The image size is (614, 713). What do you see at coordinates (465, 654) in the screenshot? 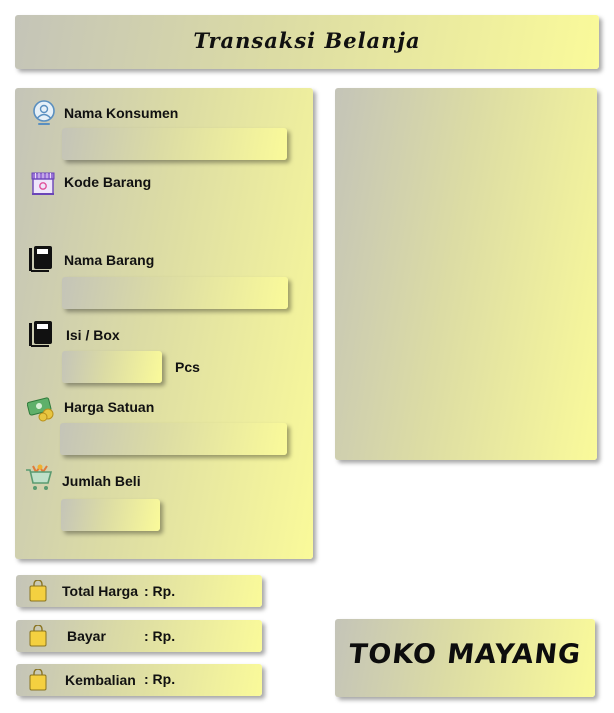
I see `brand-name: TOKO MAYANG` at bounding box center [465, 654].